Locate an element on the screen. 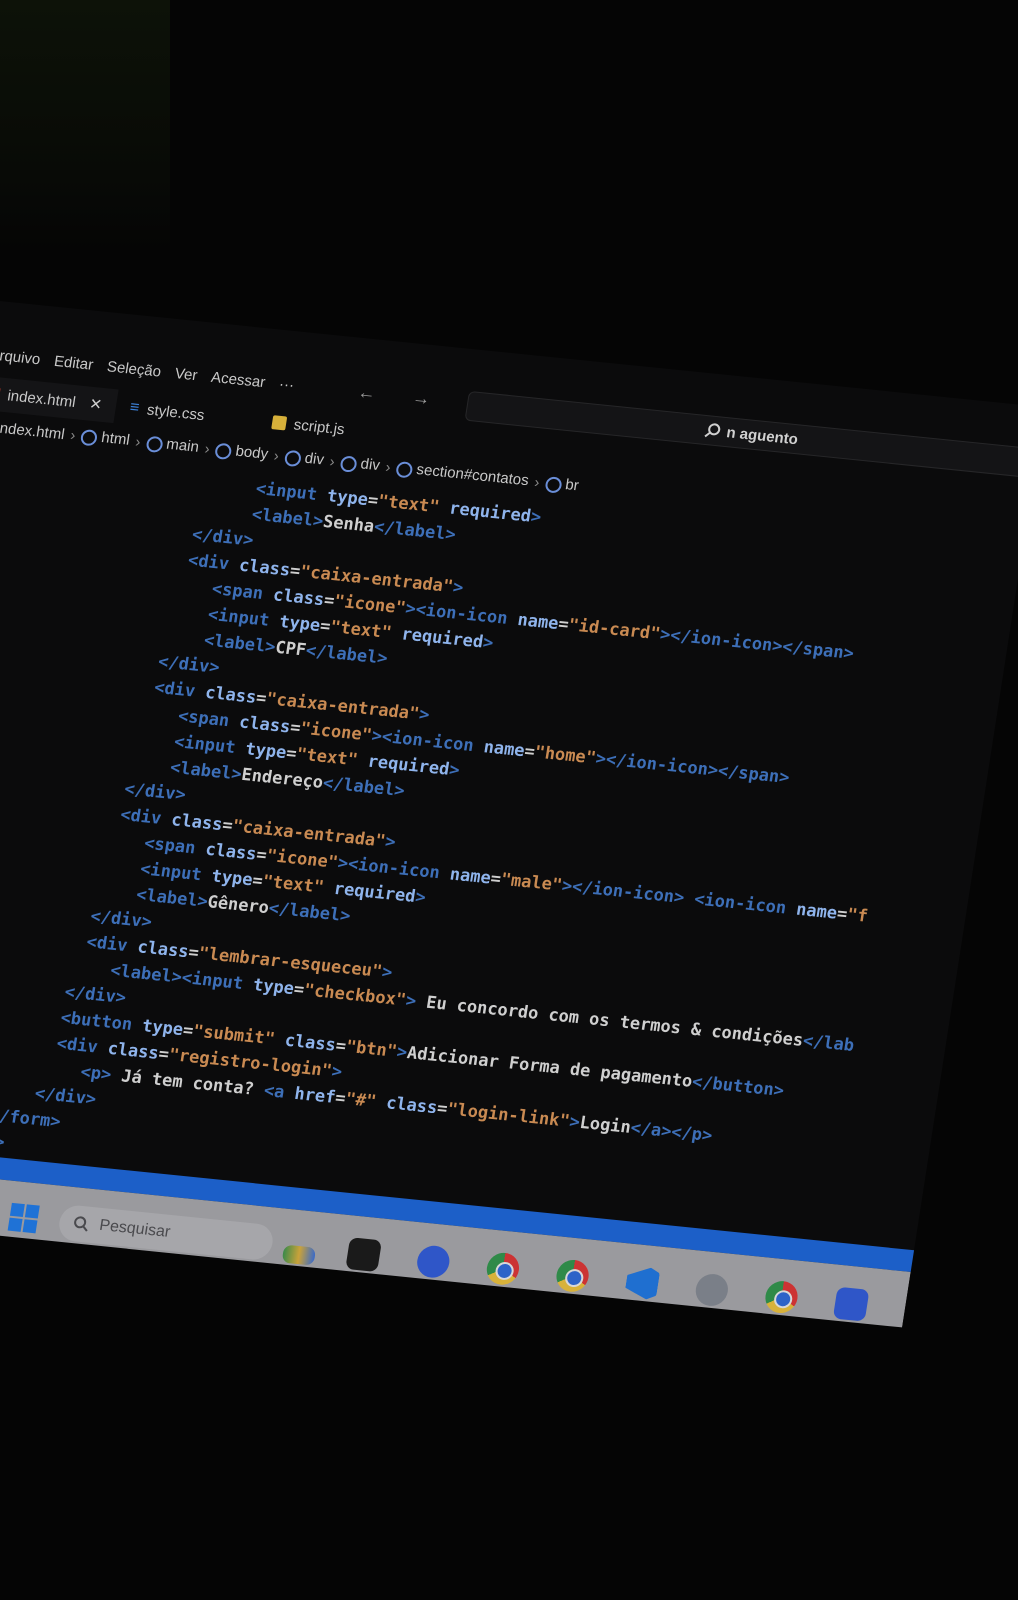 The height and width of the screenshot is (1600, 1018). terminal-icon is located at coordinates (364, 1255).